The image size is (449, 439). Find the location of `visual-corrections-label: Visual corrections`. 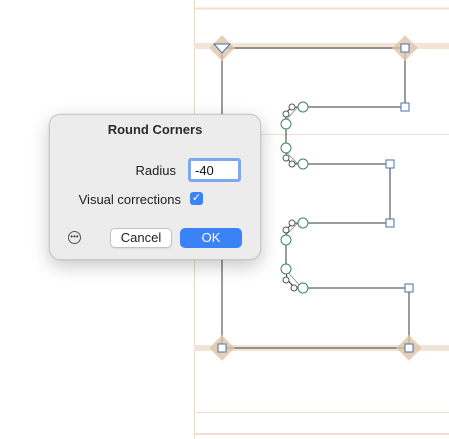

visual-corrections-label: Visual corrections is located at coordinates (129, 199).